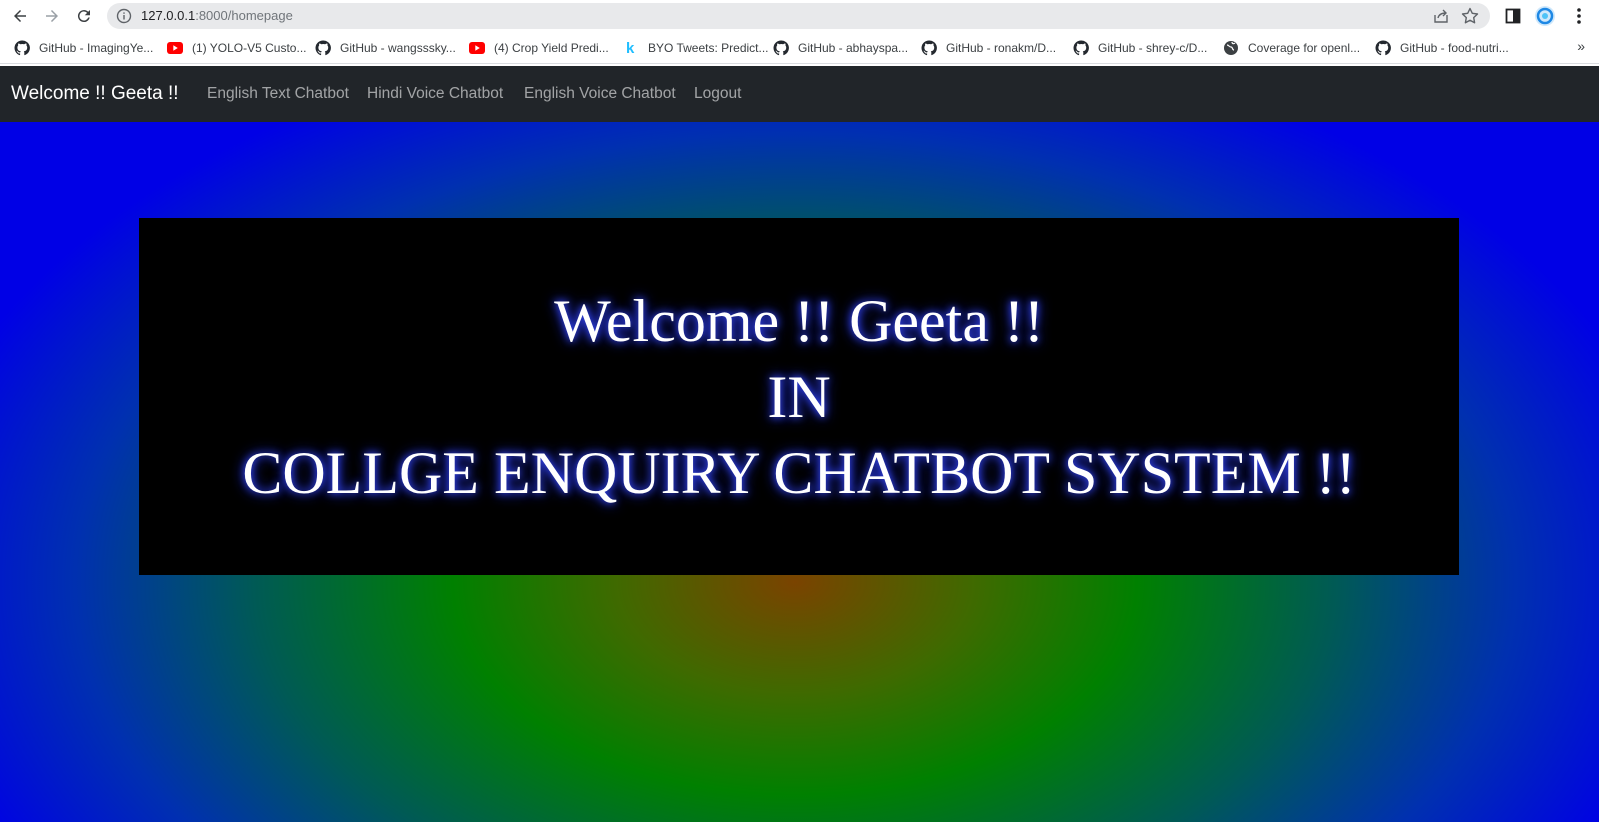  Describe the element at coordinates (435, 94) in the screenshot. I see `nav-link-hindi-voice-chatbot: Hindi Voice Chatbot` at that location.